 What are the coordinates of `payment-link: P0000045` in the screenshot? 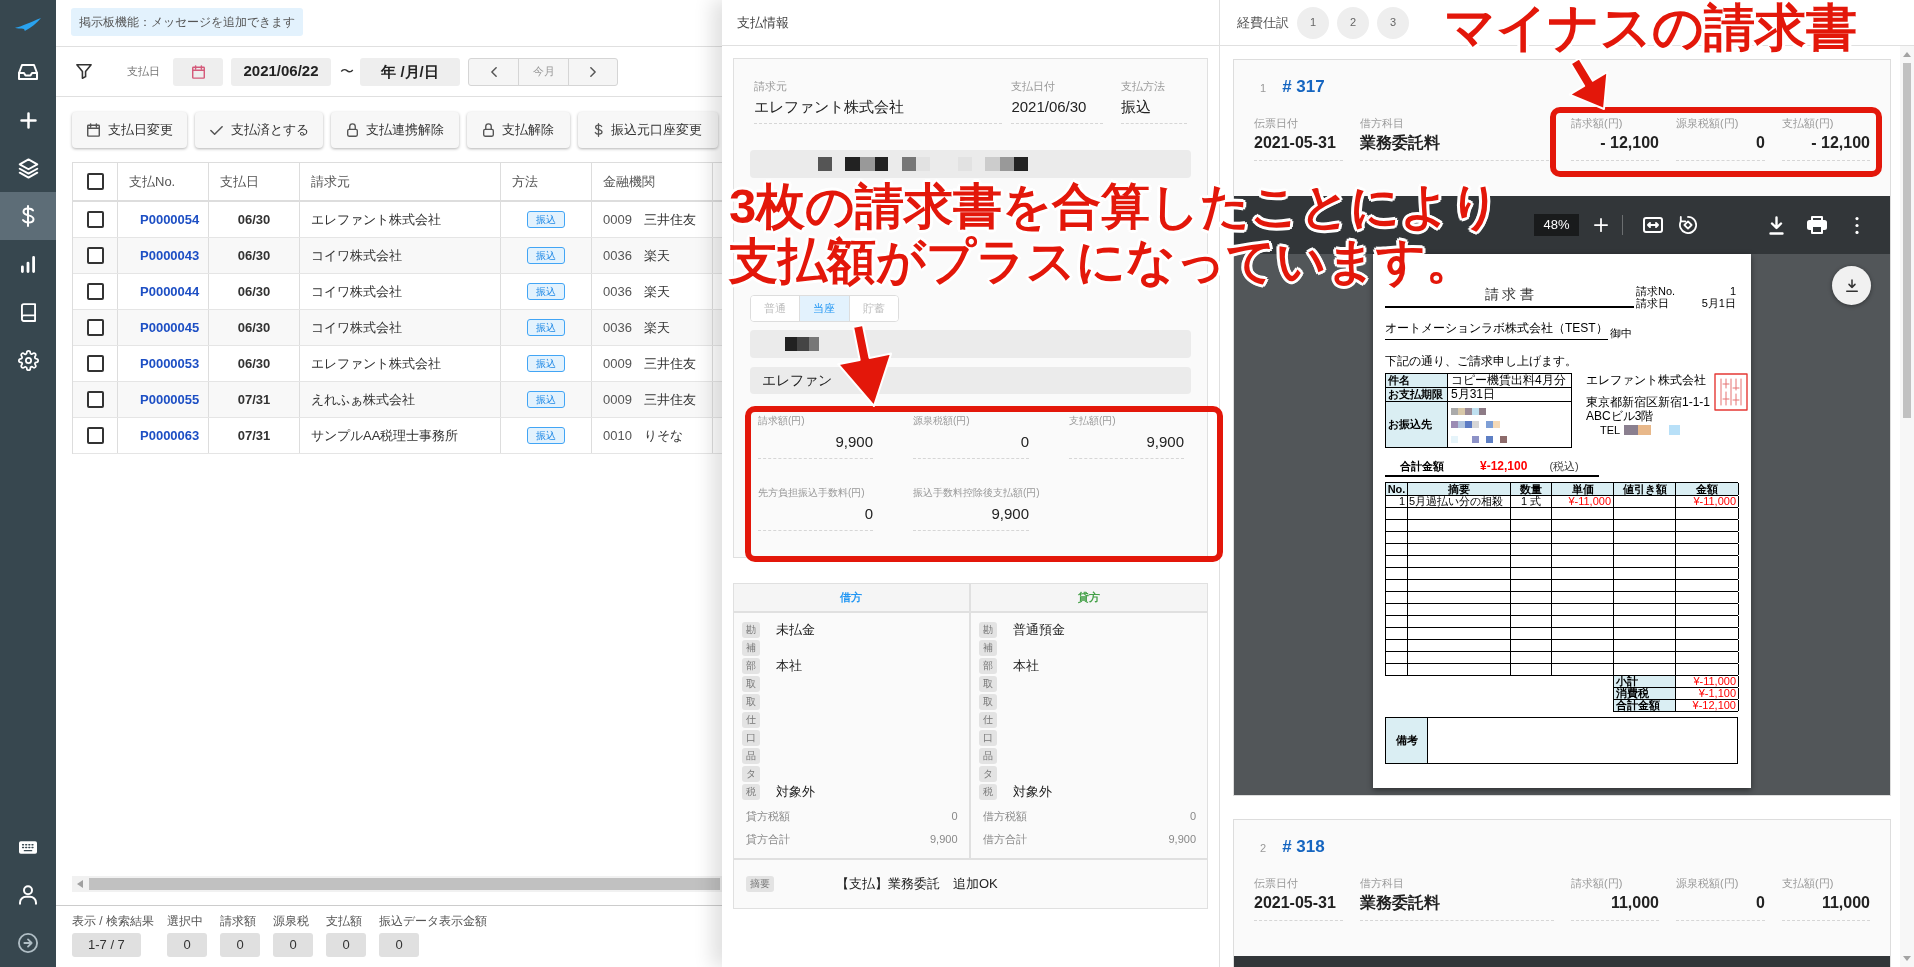 It's located at (170, 327).